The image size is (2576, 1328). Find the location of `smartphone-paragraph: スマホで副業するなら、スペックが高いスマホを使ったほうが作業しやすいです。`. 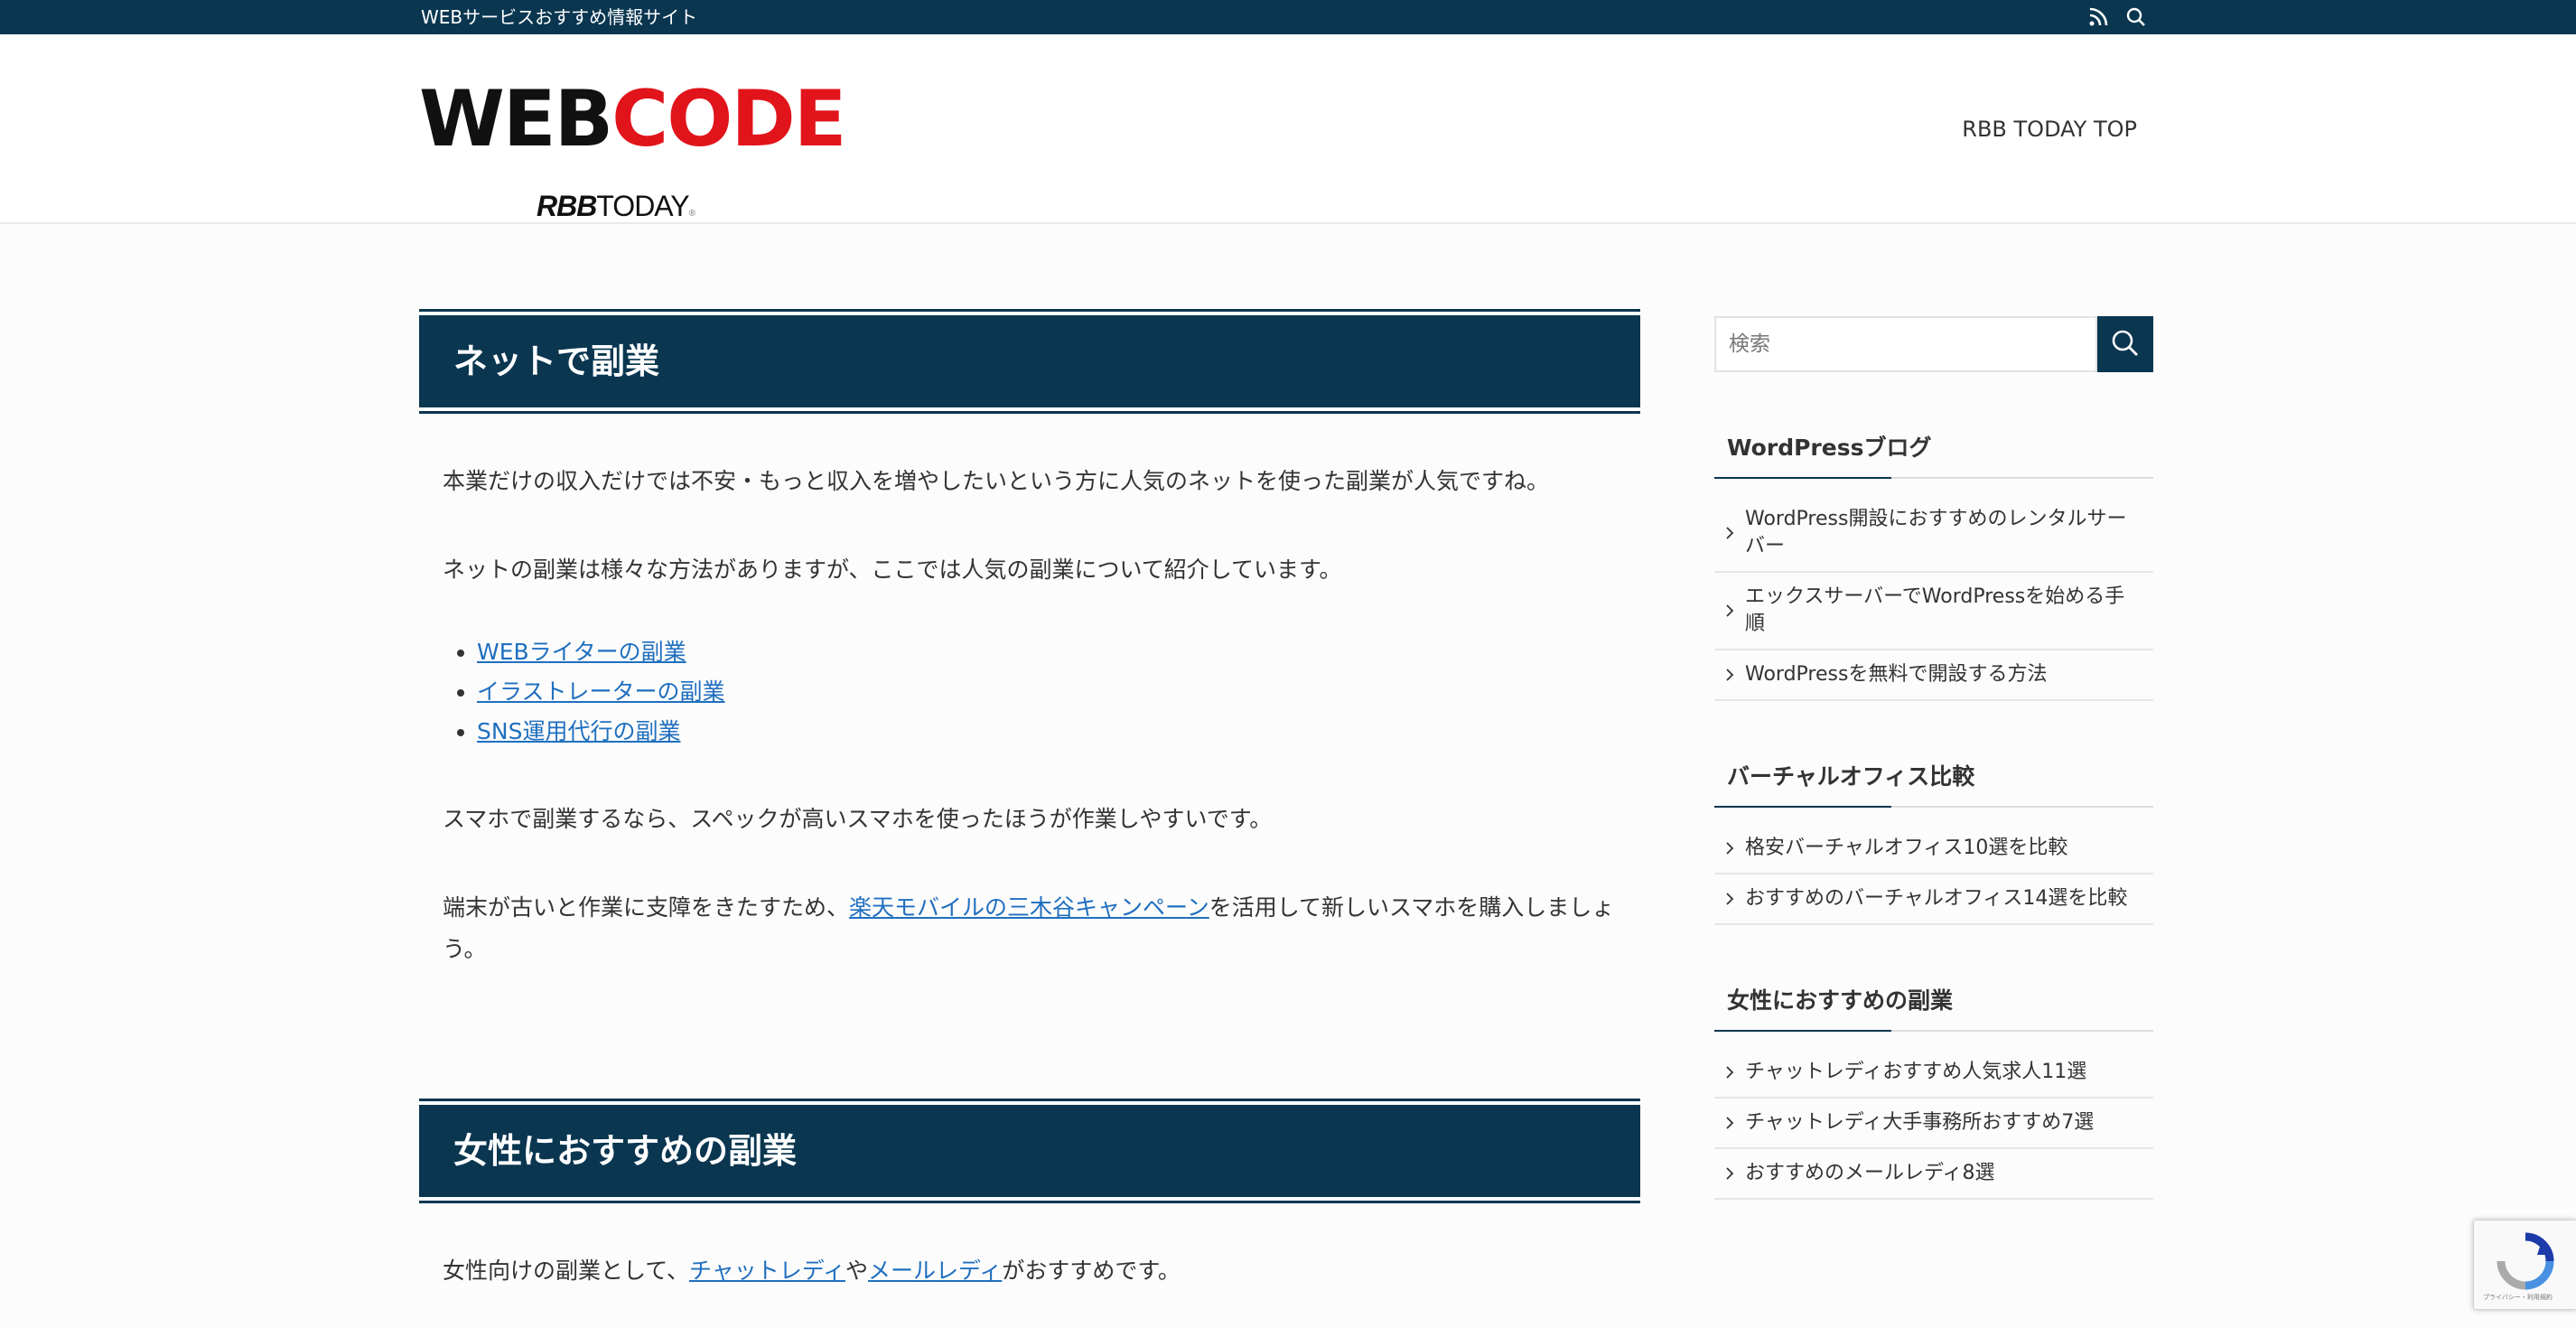

smartphone-paragraph: スマホで副業するなら、スペックが高いスマホを使ったほうが作業しやすいです。 is located at coordinates (858, 819).